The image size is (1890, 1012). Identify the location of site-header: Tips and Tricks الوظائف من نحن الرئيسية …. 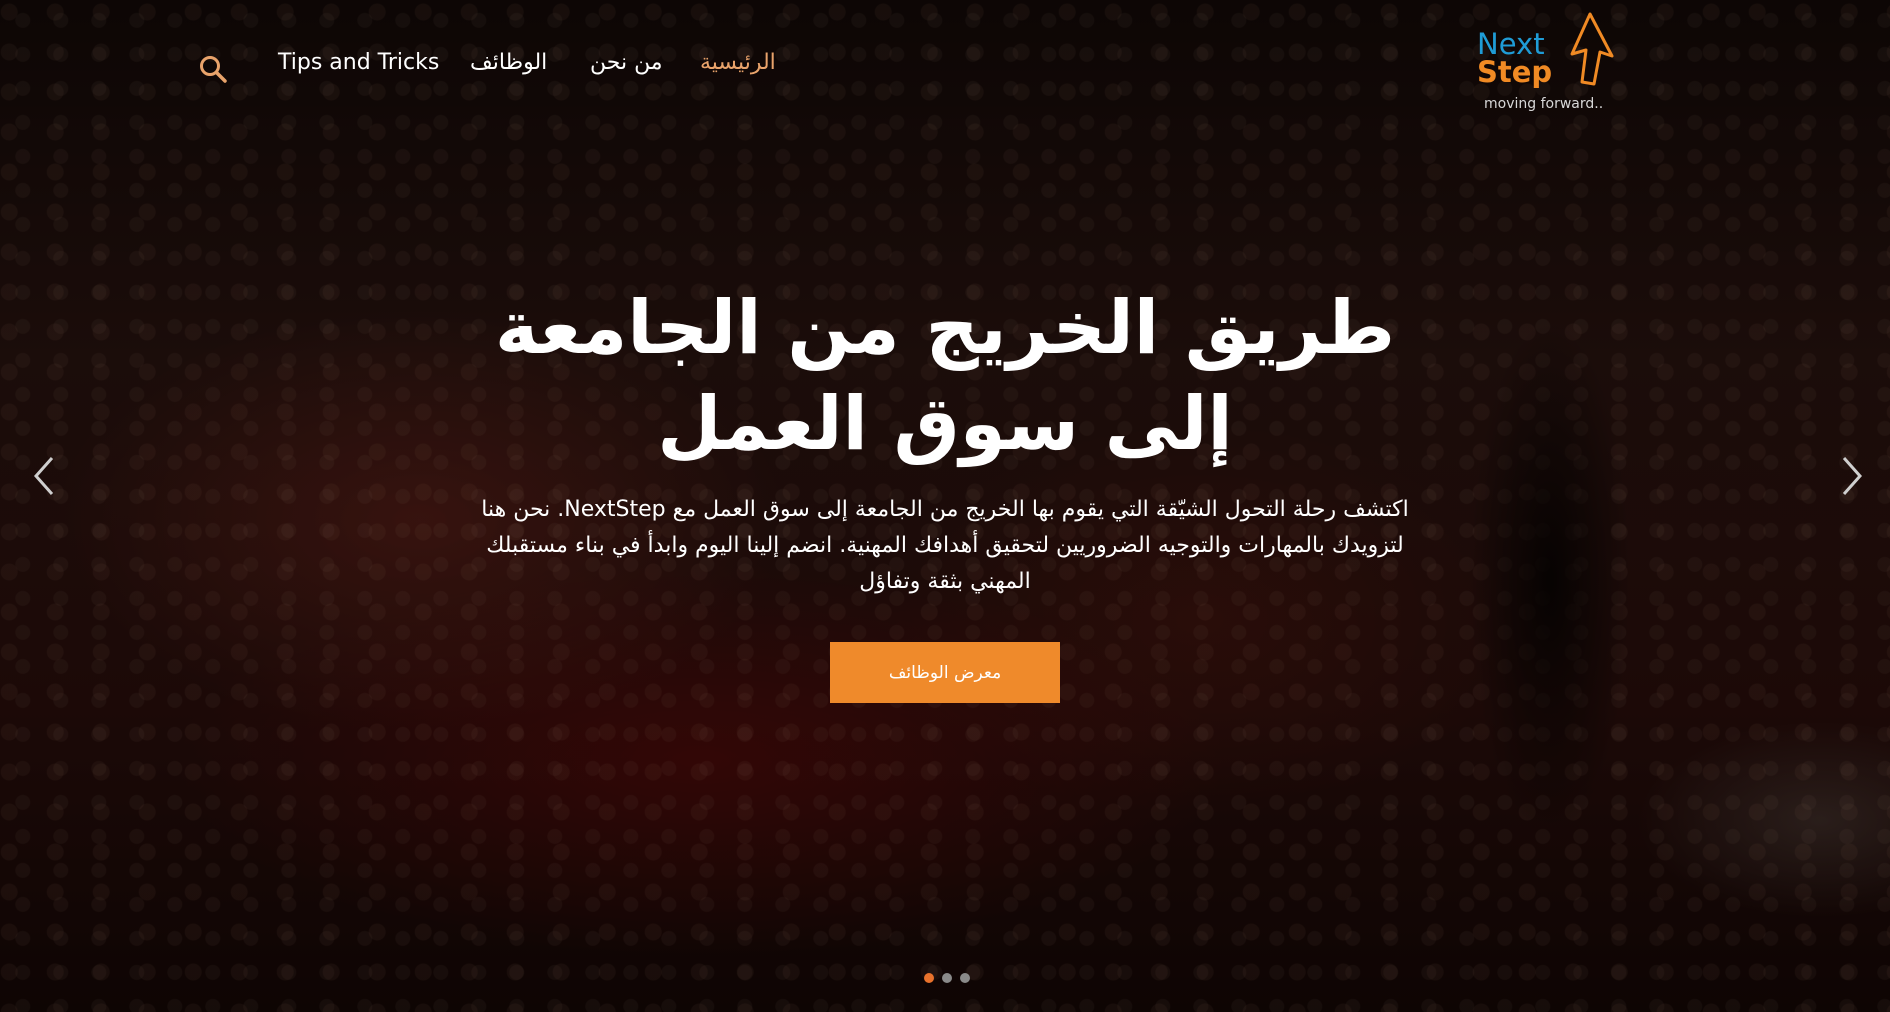
(945, 65).